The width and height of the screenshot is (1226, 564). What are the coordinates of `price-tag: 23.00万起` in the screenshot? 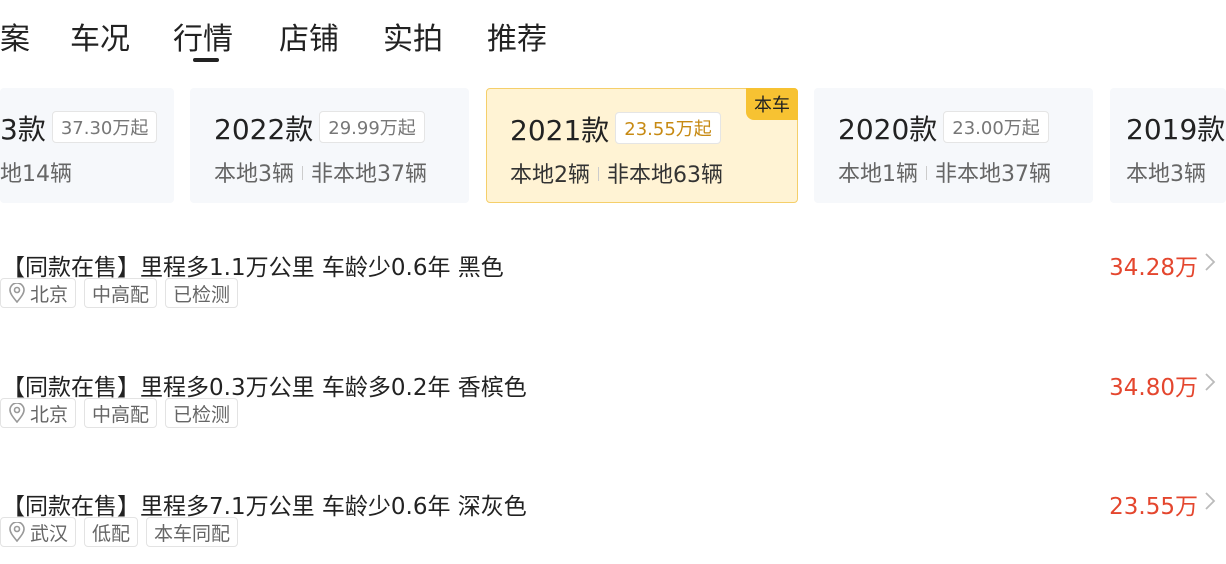 It's located at (996, 127).